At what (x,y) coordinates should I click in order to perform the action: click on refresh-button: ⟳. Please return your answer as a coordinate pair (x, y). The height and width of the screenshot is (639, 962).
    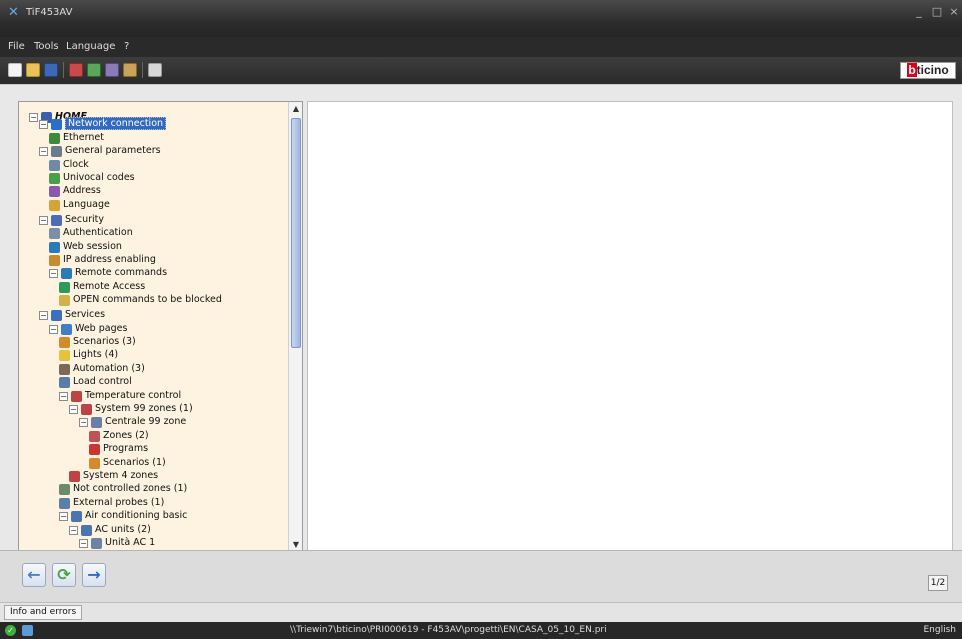
    Looking at the image, I should click on (64, 575).